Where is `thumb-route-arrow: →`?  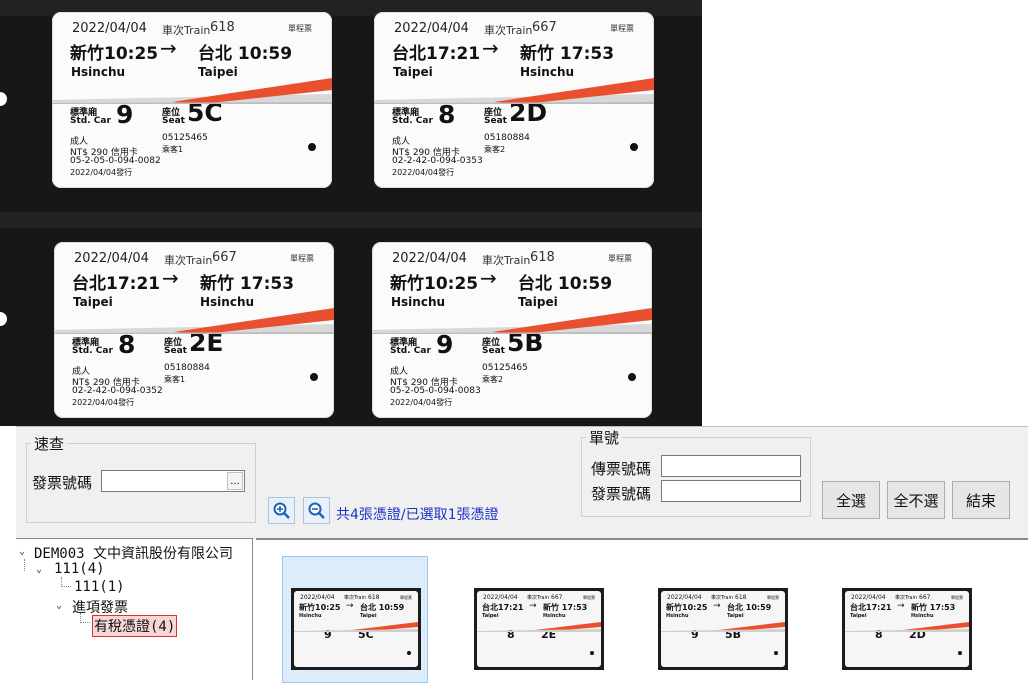
thumb-route-arrow: → is located at coordinates (350, 606).